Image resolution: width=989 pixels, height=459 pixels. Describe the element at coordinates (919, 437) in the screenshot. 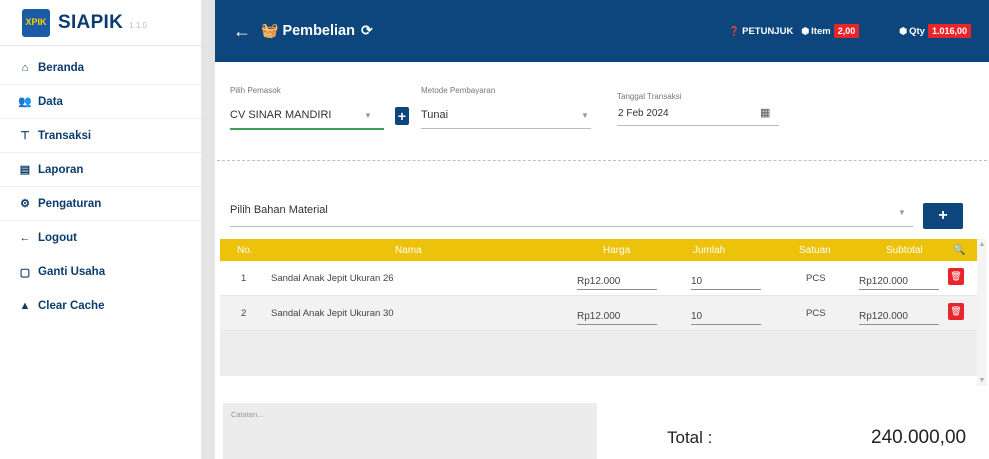

I see `total-value: 240.000,00` at that location.